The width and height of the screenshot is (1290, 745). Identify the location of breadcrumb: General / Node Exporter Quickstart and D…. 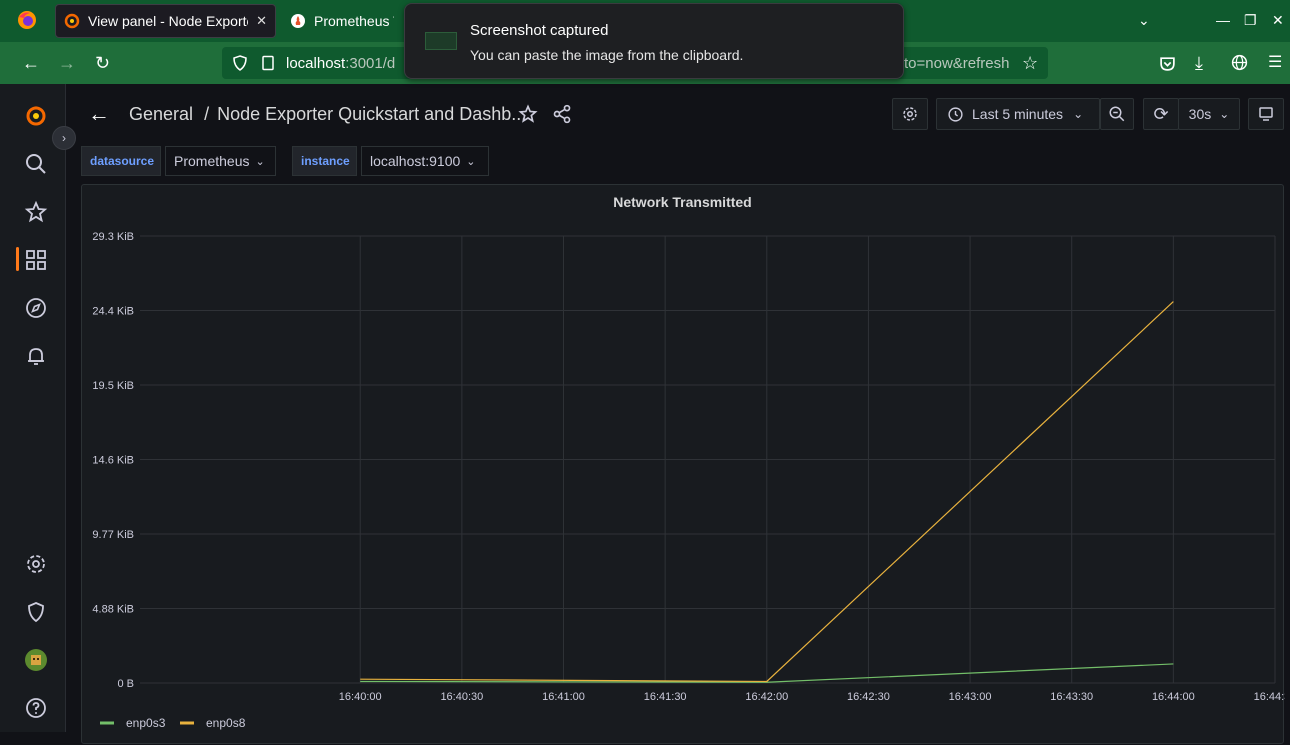
(327, 114).